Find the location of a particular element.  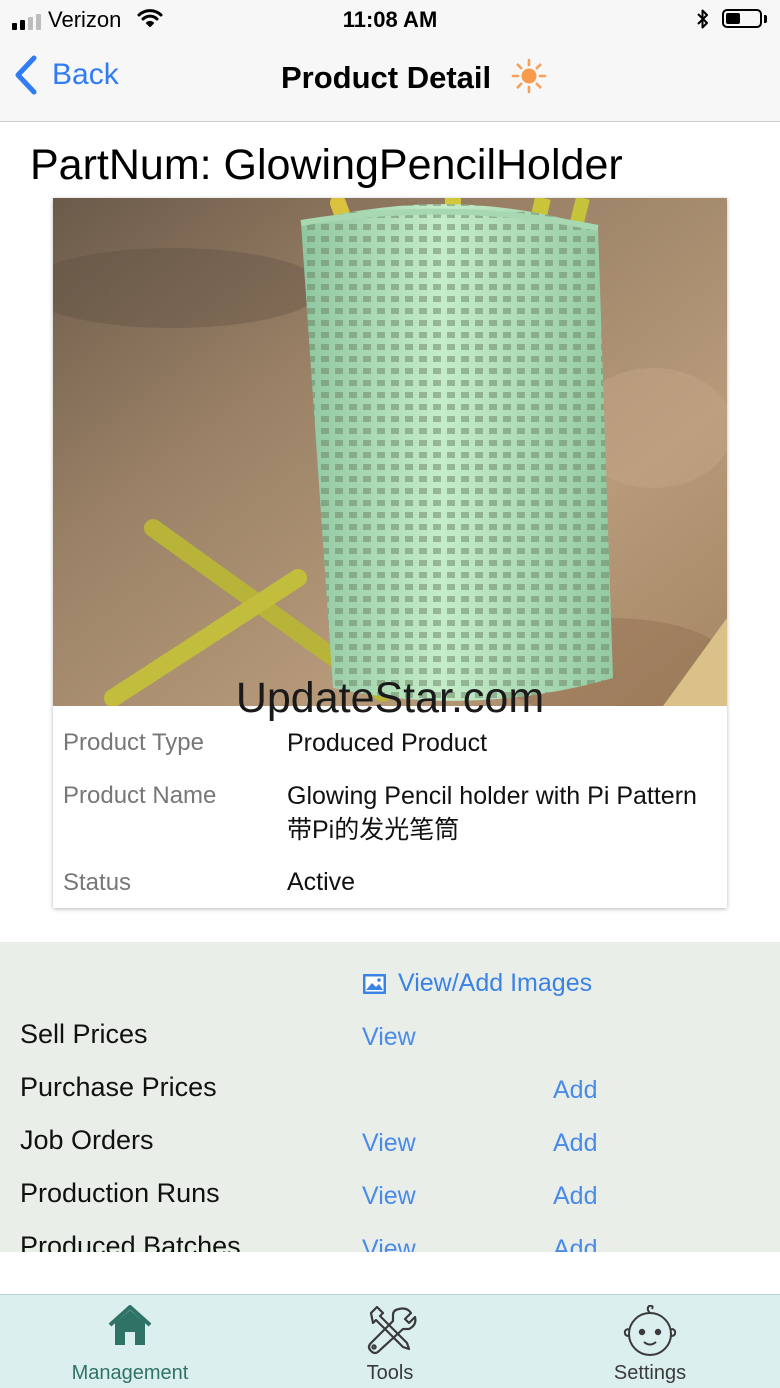

production-runs-row: Production Runs View Add is located at coordinates (390, 1203).